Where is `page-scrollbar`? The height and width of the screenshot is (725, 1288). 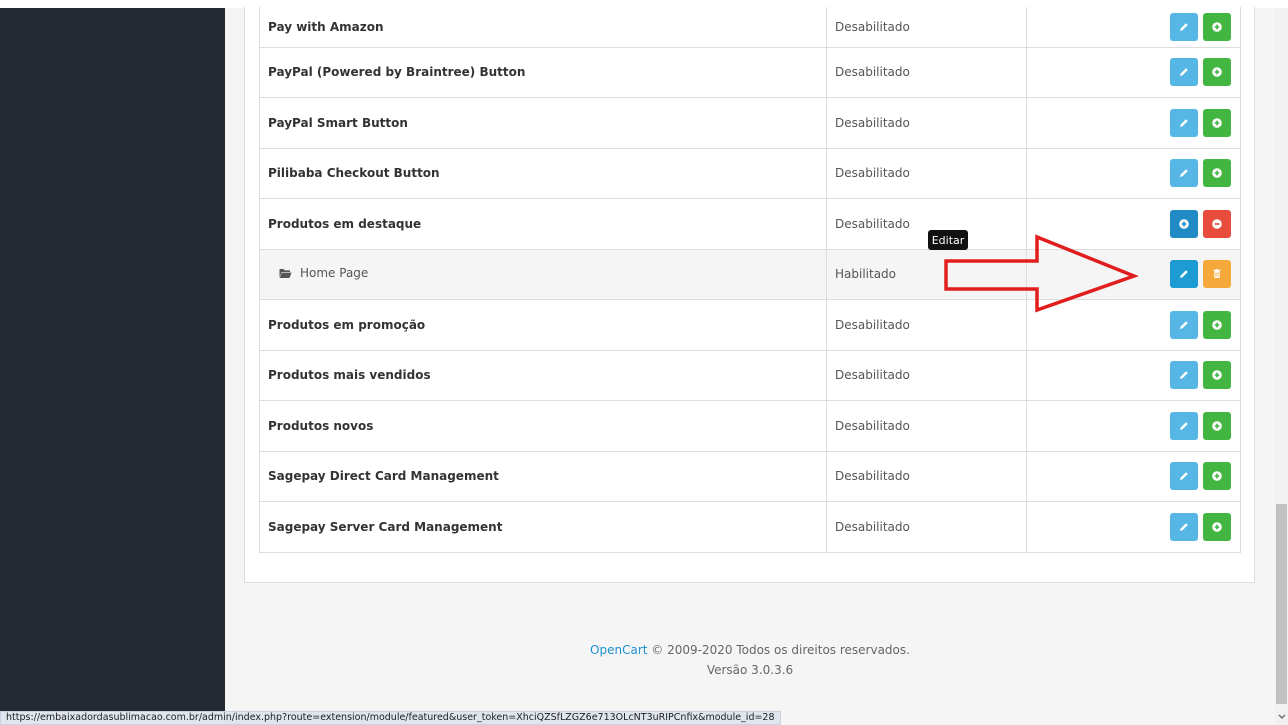 page-scrollbar is located at coordinates (1281, 366).